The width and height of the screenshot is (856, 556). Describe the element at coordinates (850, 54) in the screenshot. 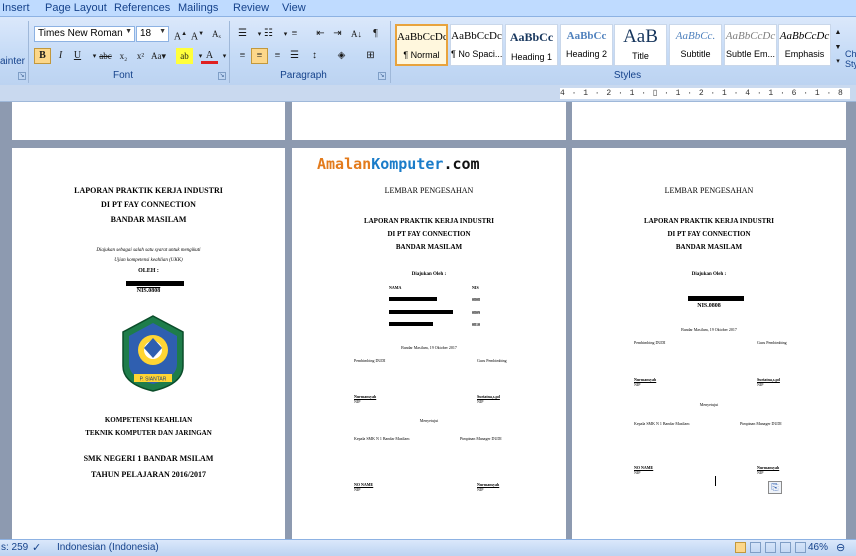

I see `change-styles-label: Ch` at that location.